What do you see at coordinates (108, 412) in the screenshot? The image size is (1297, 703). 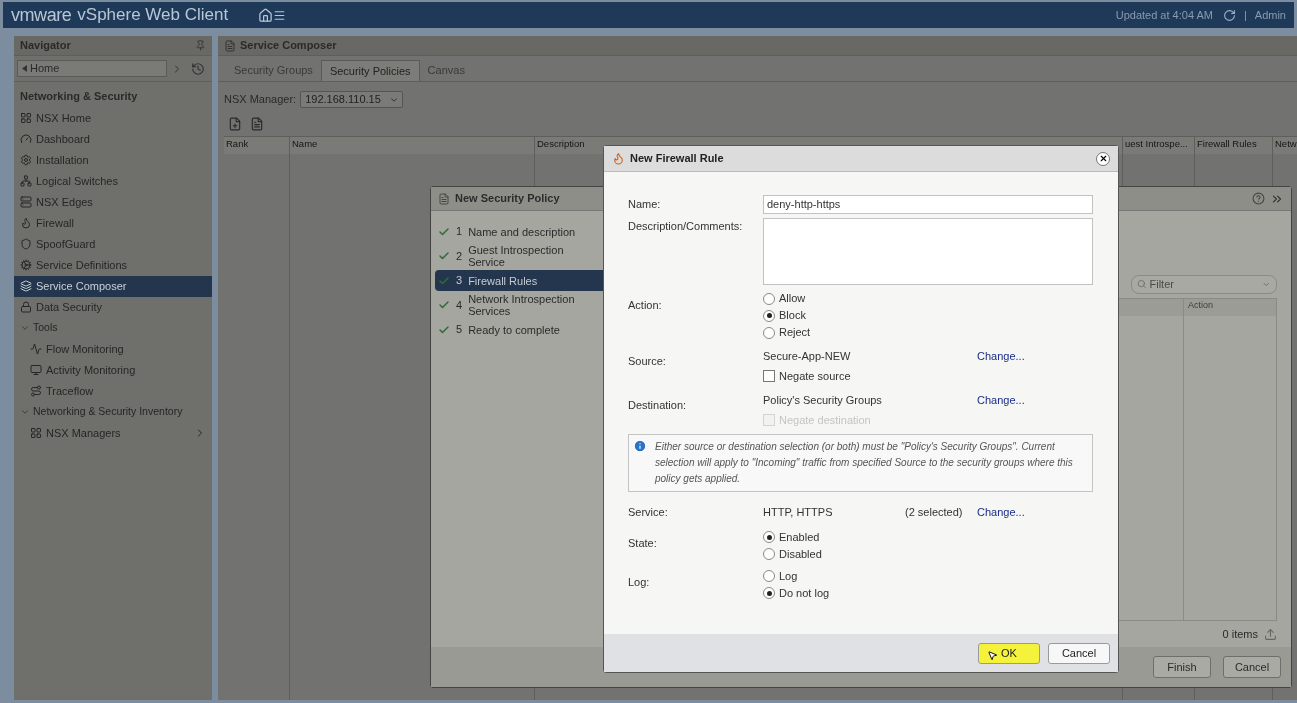 I see `group-heading: Networking & Security Inventory` at bounding box center [108, 412].